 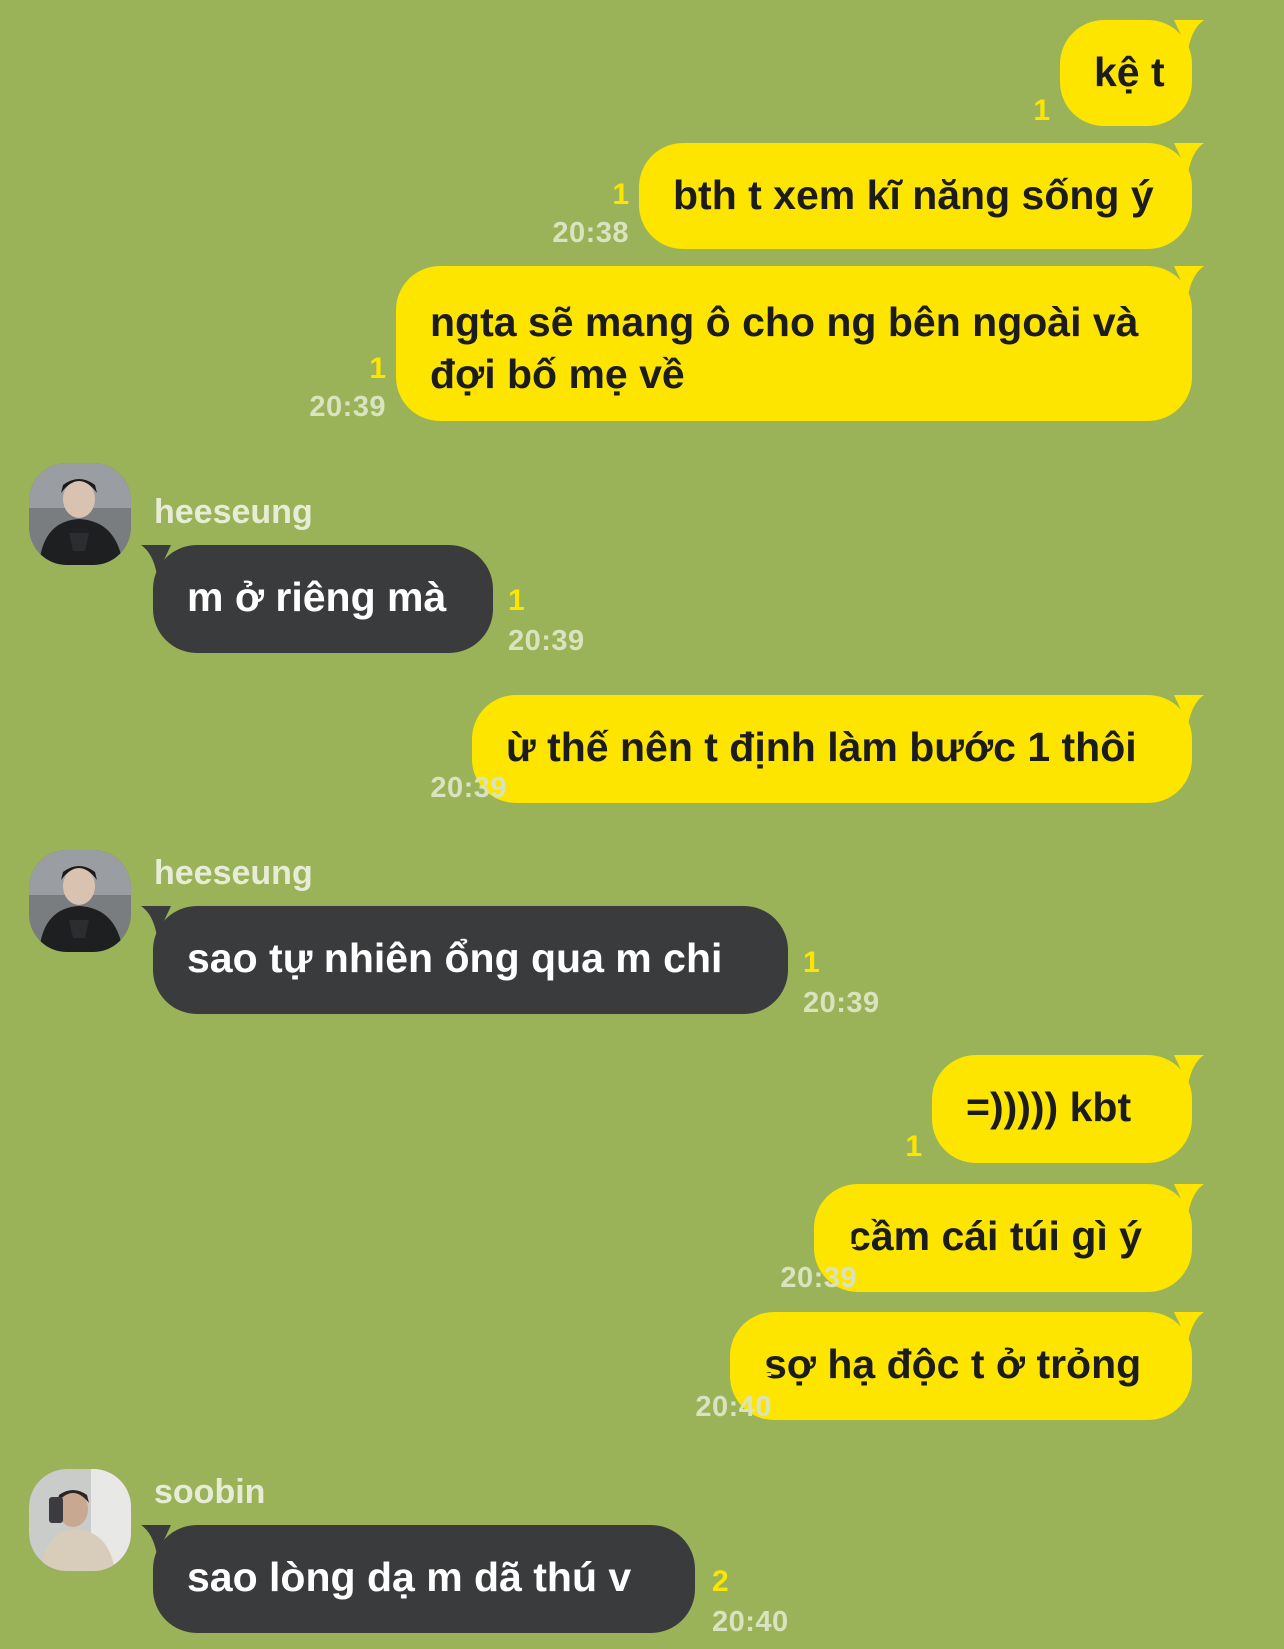 I want to click on incoming-message-bubble: m ở riêng mà, so click(x=317, y=599).